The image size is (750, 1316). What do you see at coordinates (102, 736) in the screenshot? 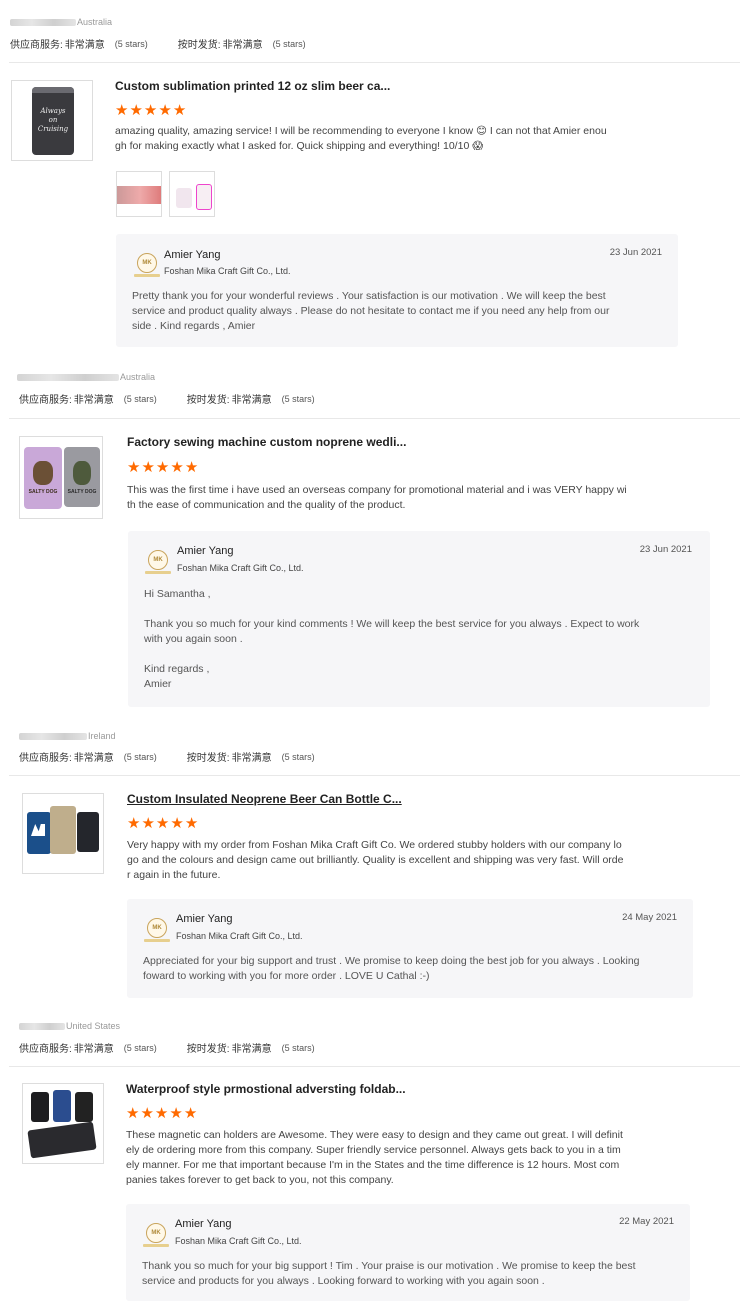
I see `reviewer-country: Ireland` at bounding box center [102, 736].